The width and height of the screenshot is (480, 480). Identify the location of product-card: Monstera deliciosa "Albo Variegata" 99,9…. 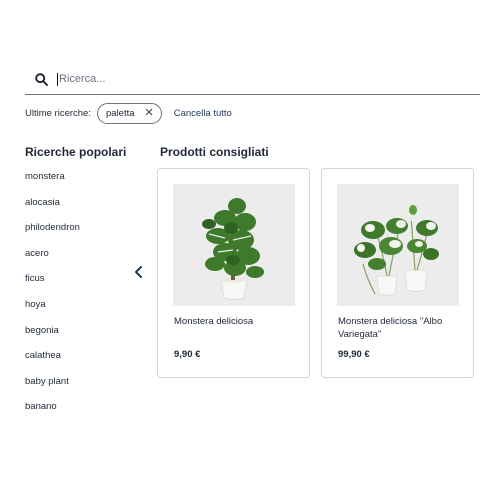
(397, 273).